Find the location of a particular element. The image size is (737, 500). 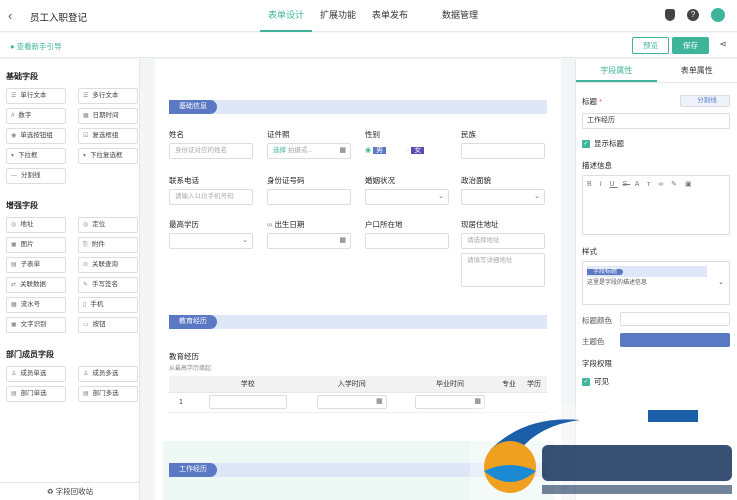

guide-bar: ● 查看新手引导 预览 保存 ⋖ is located at coordinates (368, 45).